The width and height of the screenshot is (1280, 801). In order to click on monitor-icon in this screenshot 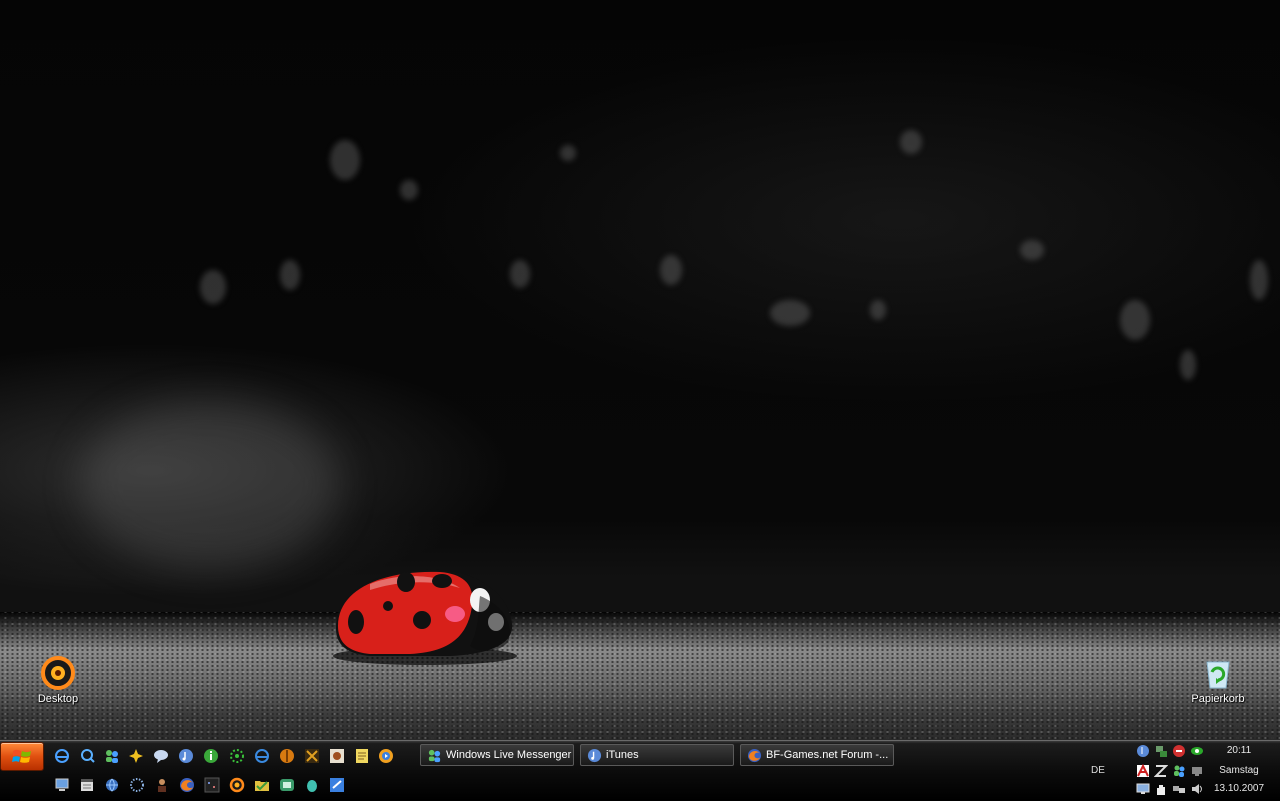, I will do `click(1143, 789)`.